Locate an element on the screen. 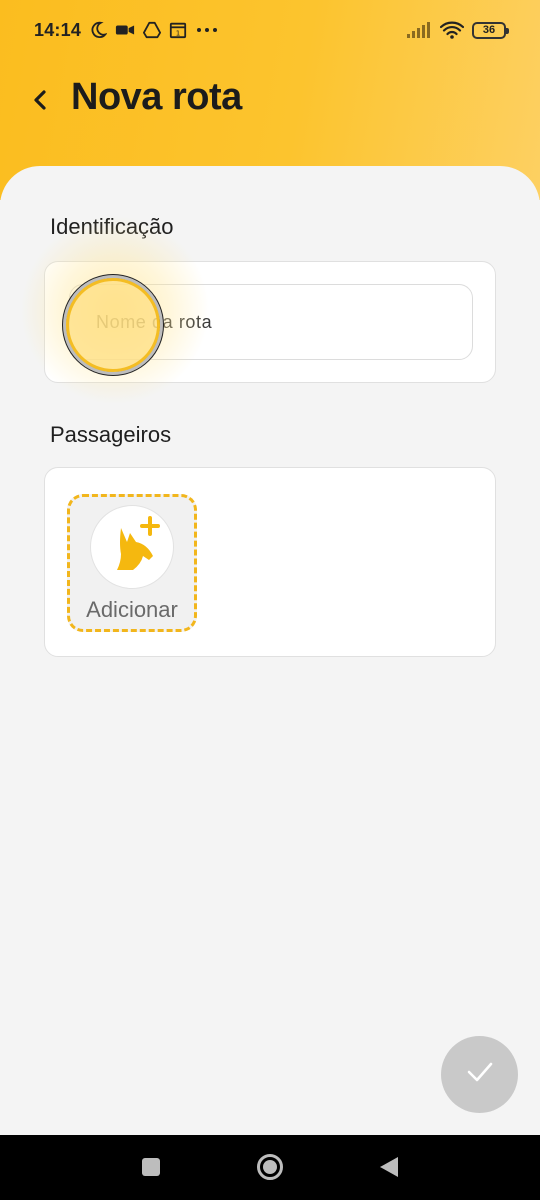 The image size is (540, 1200). route-name-input: Nome da rota is located at coordinates (271, 322).